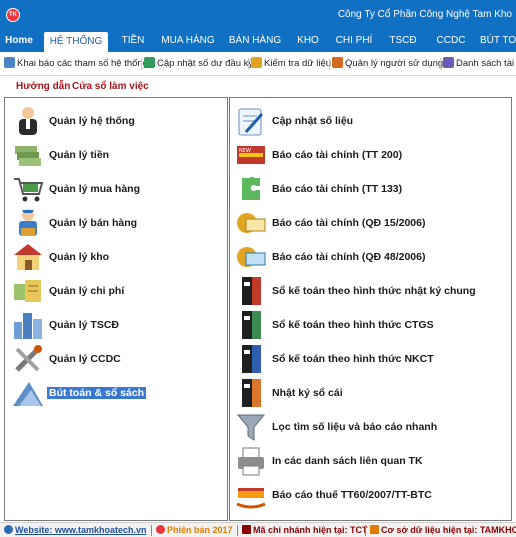 This screenshot has height=537, width=516. What do you see at coordinates (43, 86) in the screenshot?
I see `guide-link: Hướng dẫn` at bounding box center [43, 86].